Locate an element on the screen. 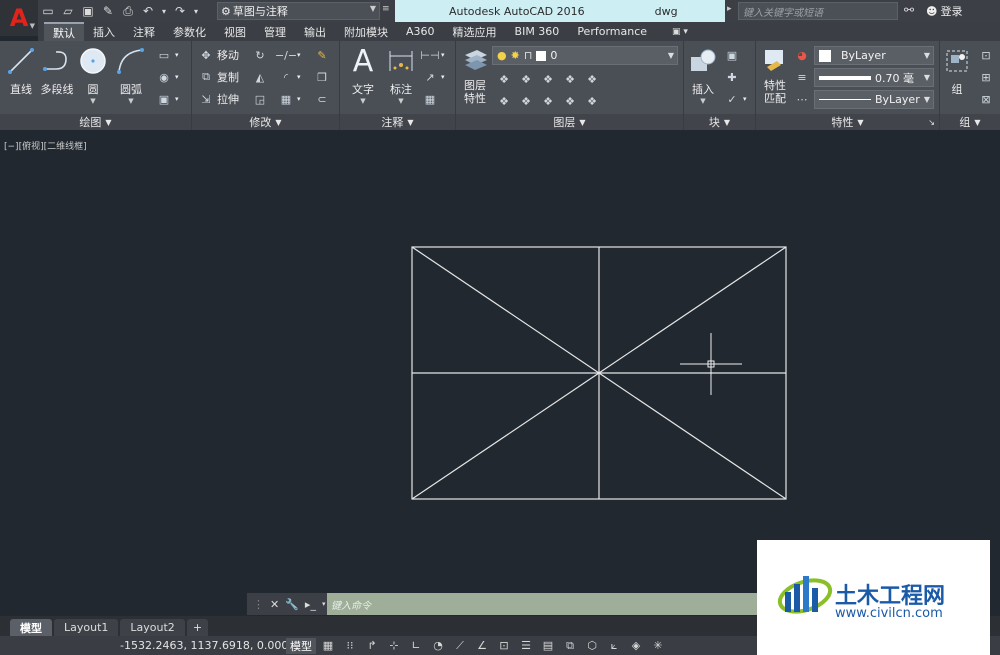 This screenshot has height=655, width=1000. tab-performance: Performance is located at coordinates (612, 31).